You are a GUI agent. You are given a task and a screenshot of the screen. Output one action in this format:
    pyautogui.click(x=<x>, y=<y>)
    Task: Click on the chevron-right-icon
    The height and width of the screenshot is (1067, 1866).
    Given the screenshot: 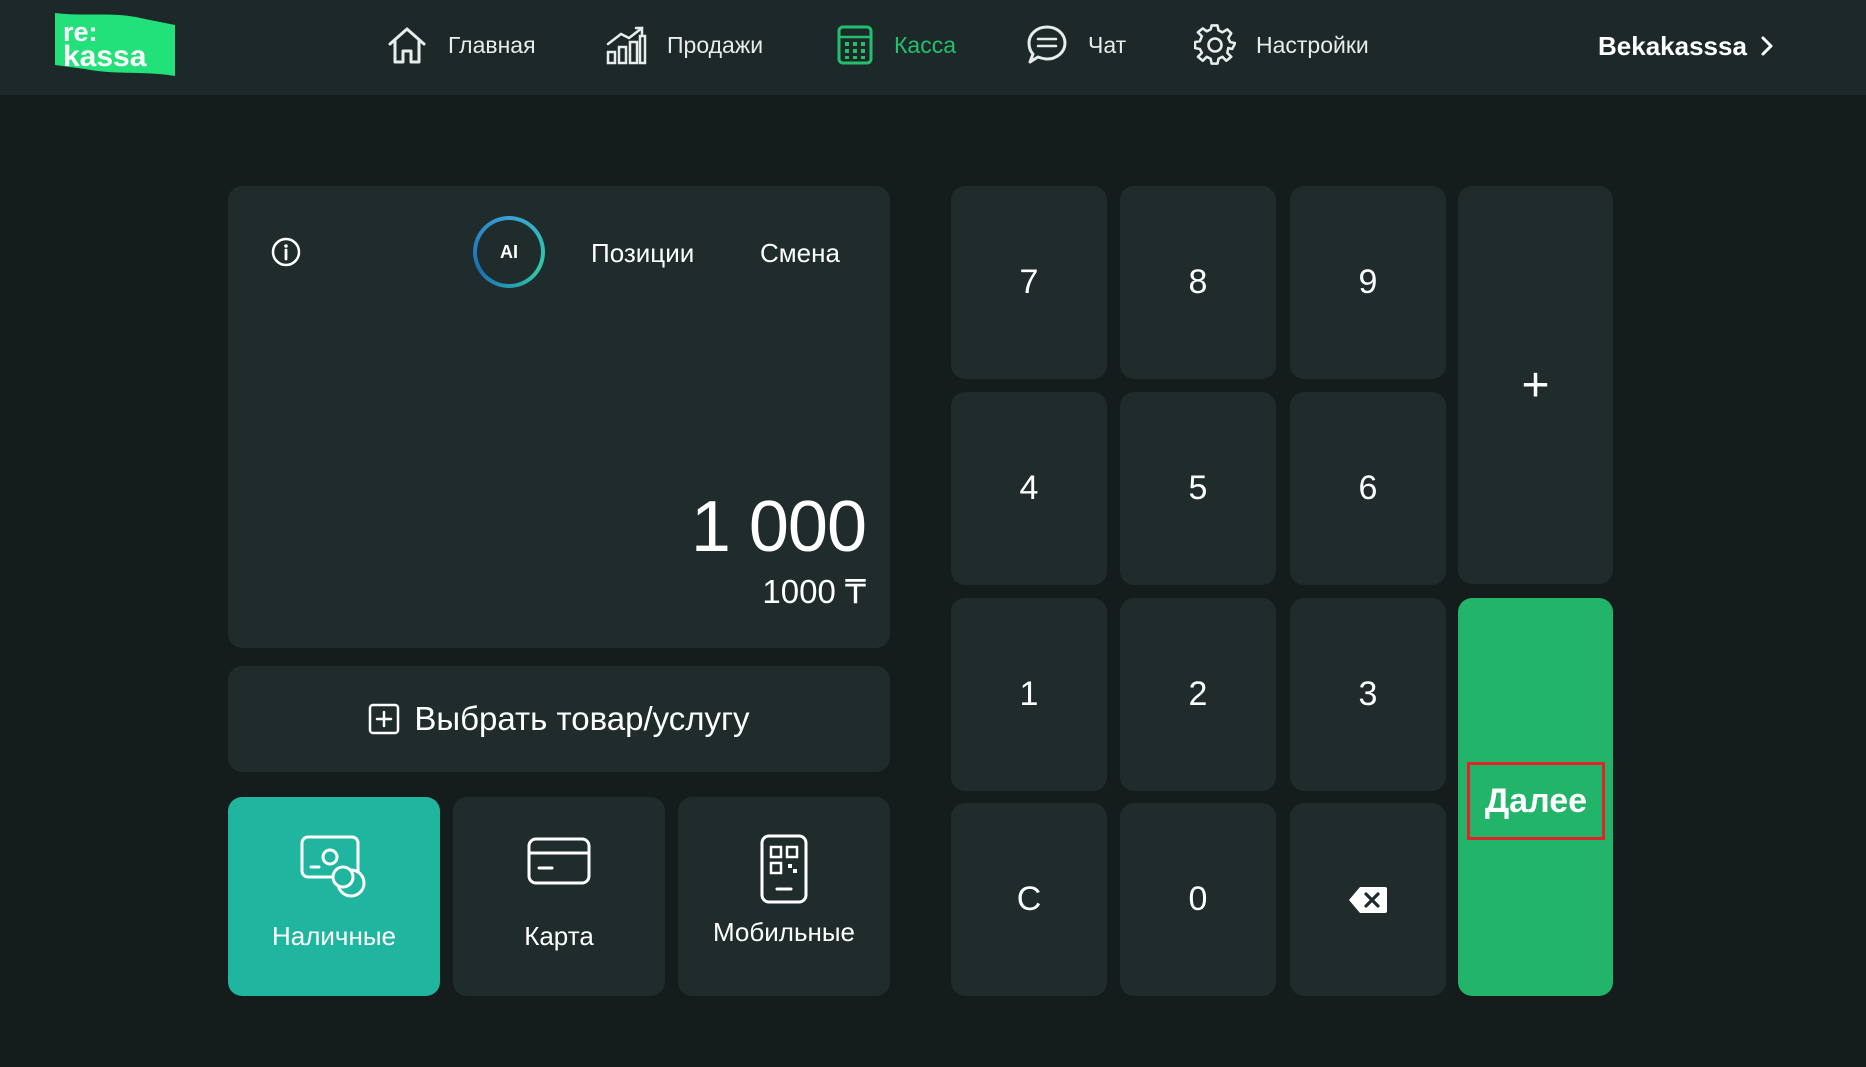 What is the action you would take?
    pyautogui.click(x=1767, y=46)
    